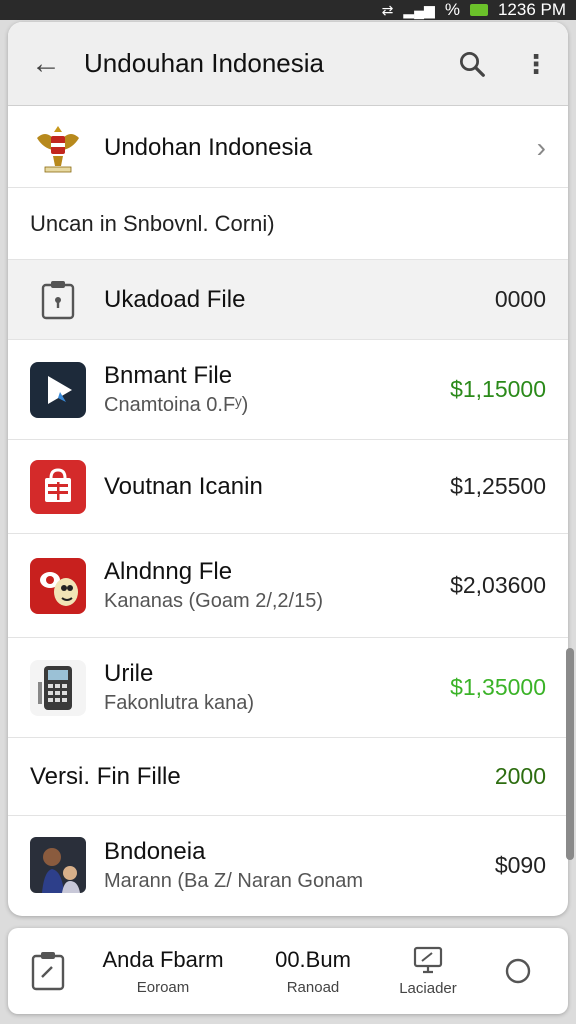 This screenshot has width=576, height=1024. I want to click on bottom-tab-account-caption: Eoroam, so click(163, 987).